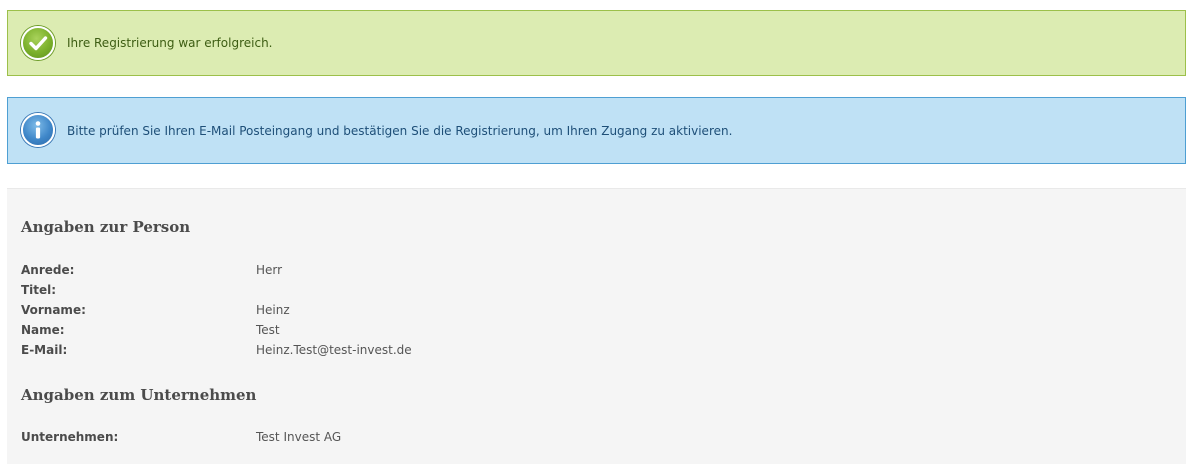 Image resolution: width=1188 pixels, height=464 pixels. I want to click on field-label: Name:, so click(43, 330).